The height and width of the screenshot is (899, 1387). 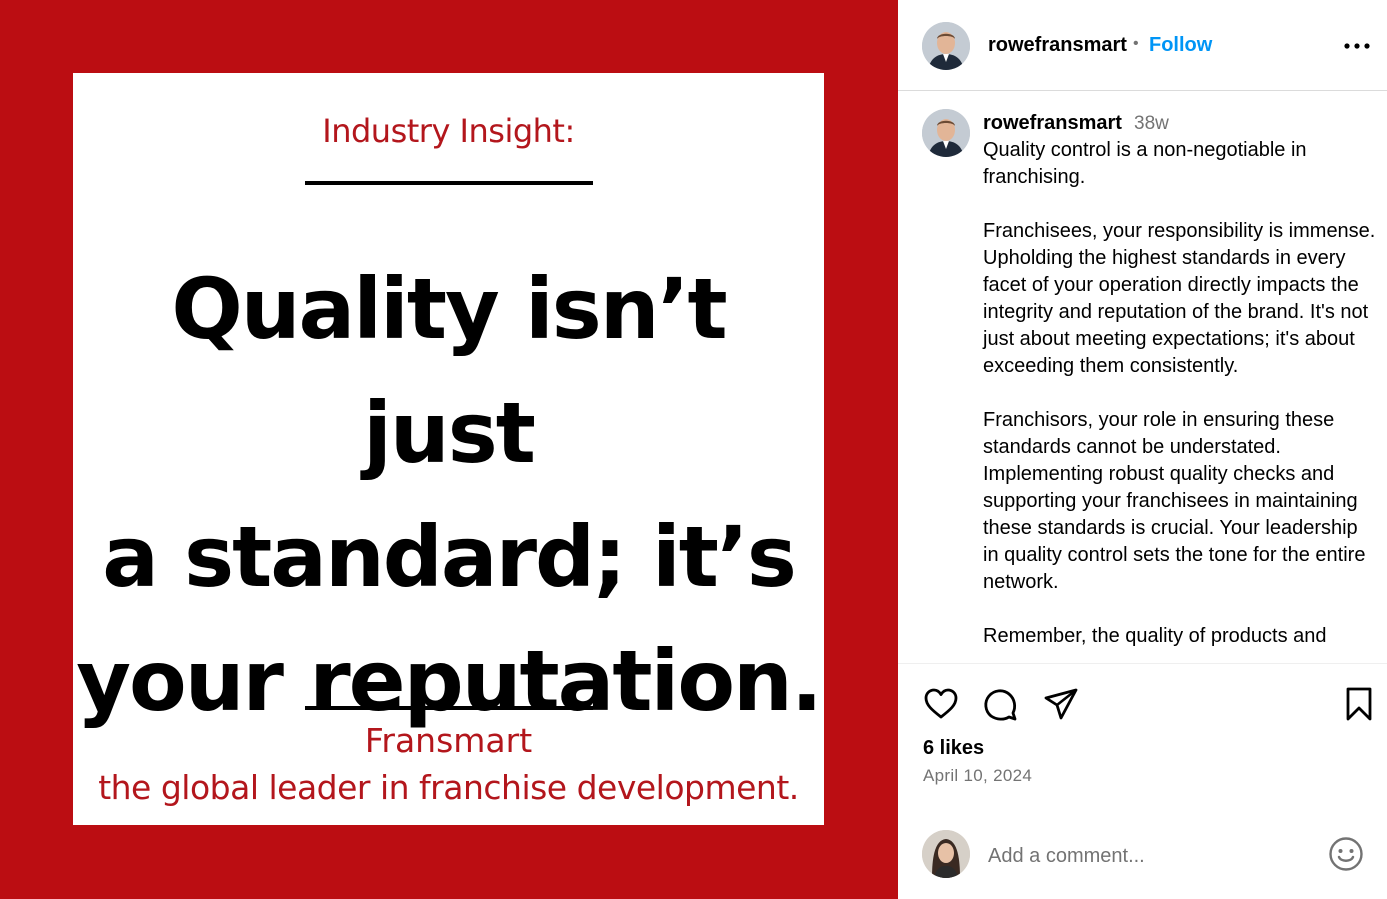 What do you see at coordinates (448, 740) in the screenshot?
I see `brand-name: Fransmart` at bounding box center [448, 740].